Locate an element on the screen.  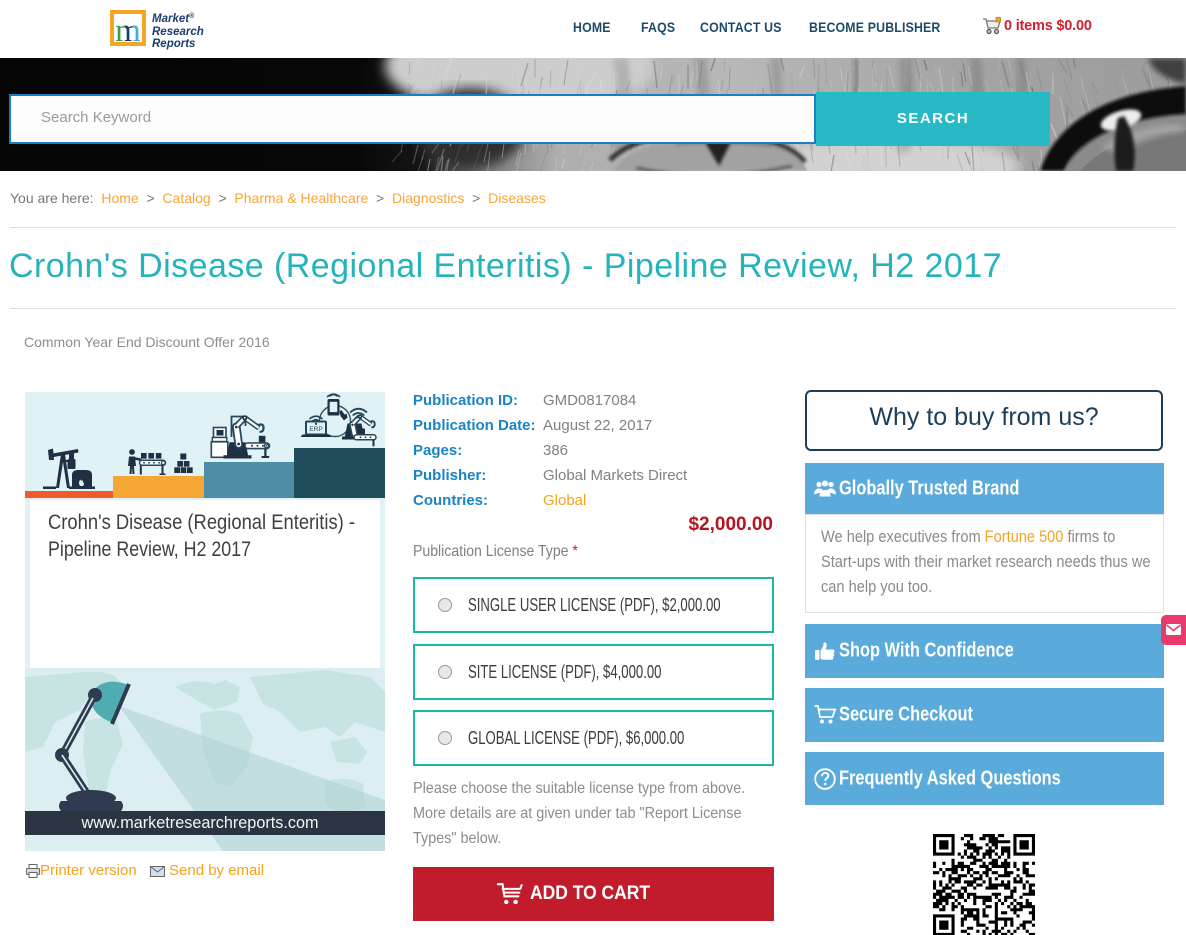
svg-text: Pipeline Review, H2 2017 is located at coordinates (149, 549).